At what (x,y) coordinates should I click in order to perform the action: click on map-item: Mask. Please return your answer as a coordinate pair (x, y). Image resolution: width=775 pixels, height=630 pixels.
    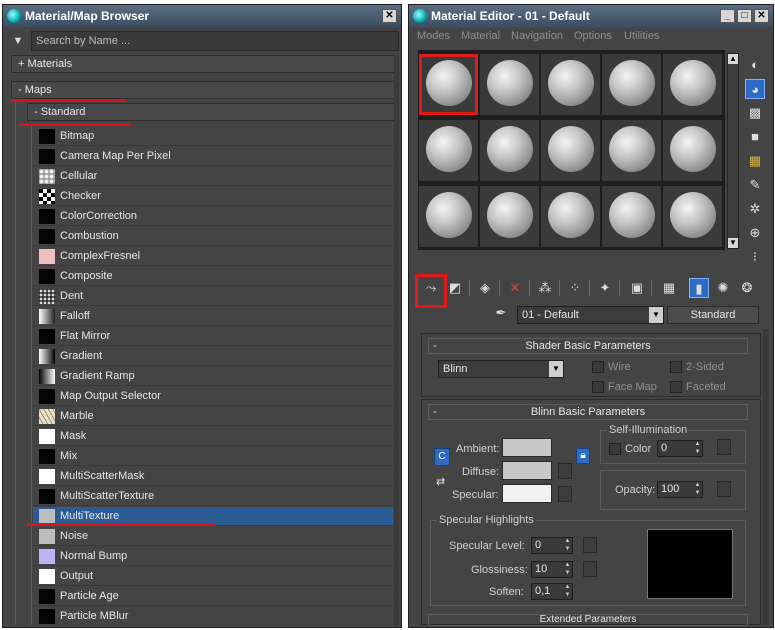
    Looking at the image, I should click on (213, 436).